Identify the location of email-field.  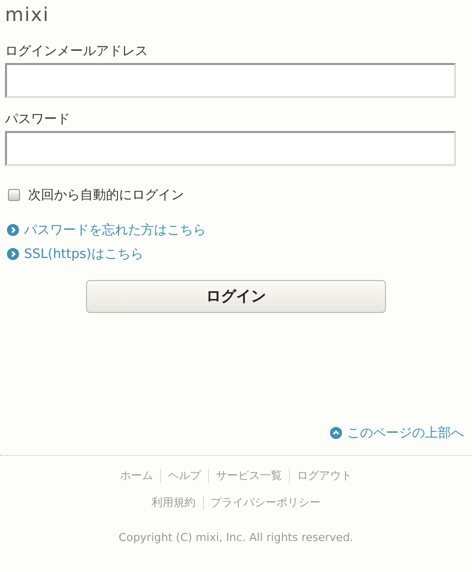
(230, 80).